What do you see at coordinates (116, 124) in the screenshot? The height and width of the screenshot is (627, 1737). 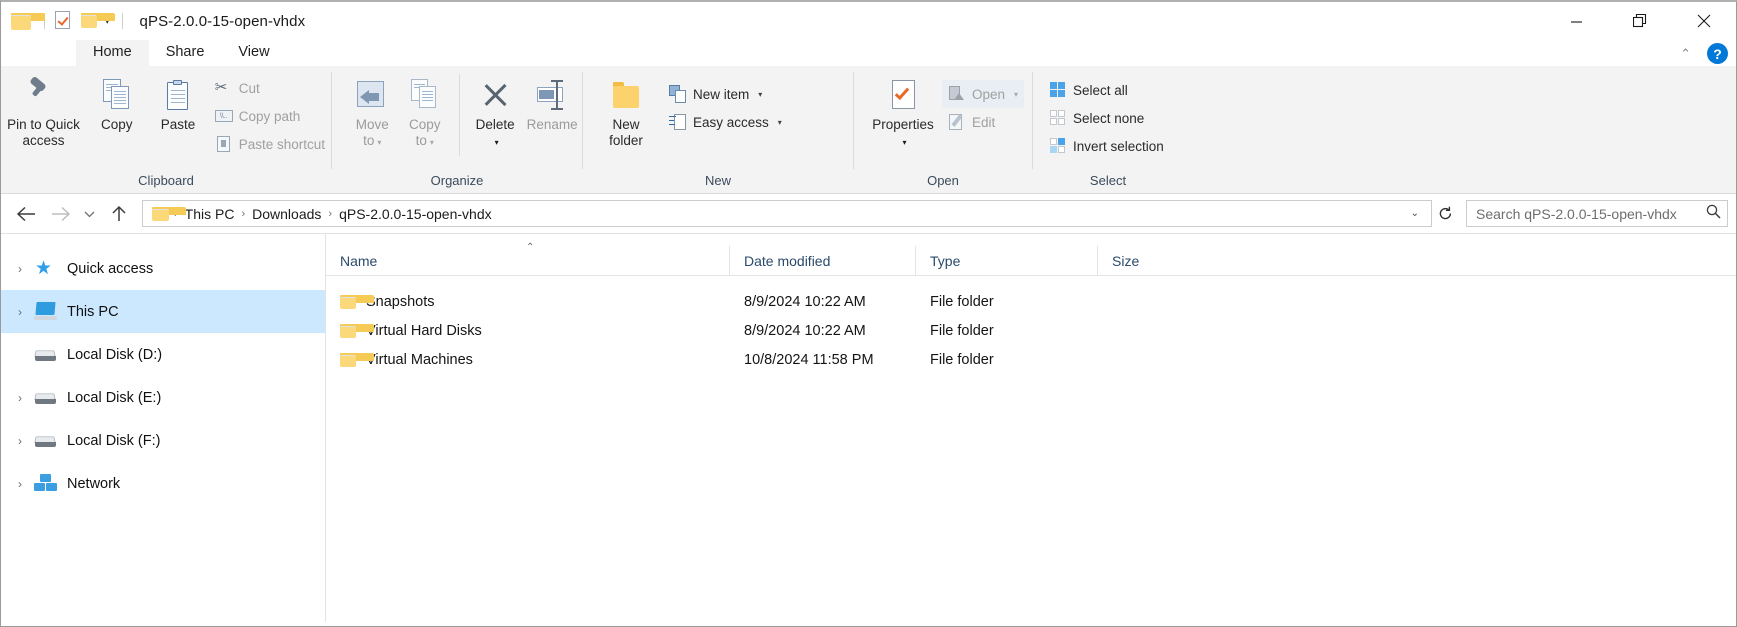 I see `copy-label: Copy` at bounding box center [116, 124].